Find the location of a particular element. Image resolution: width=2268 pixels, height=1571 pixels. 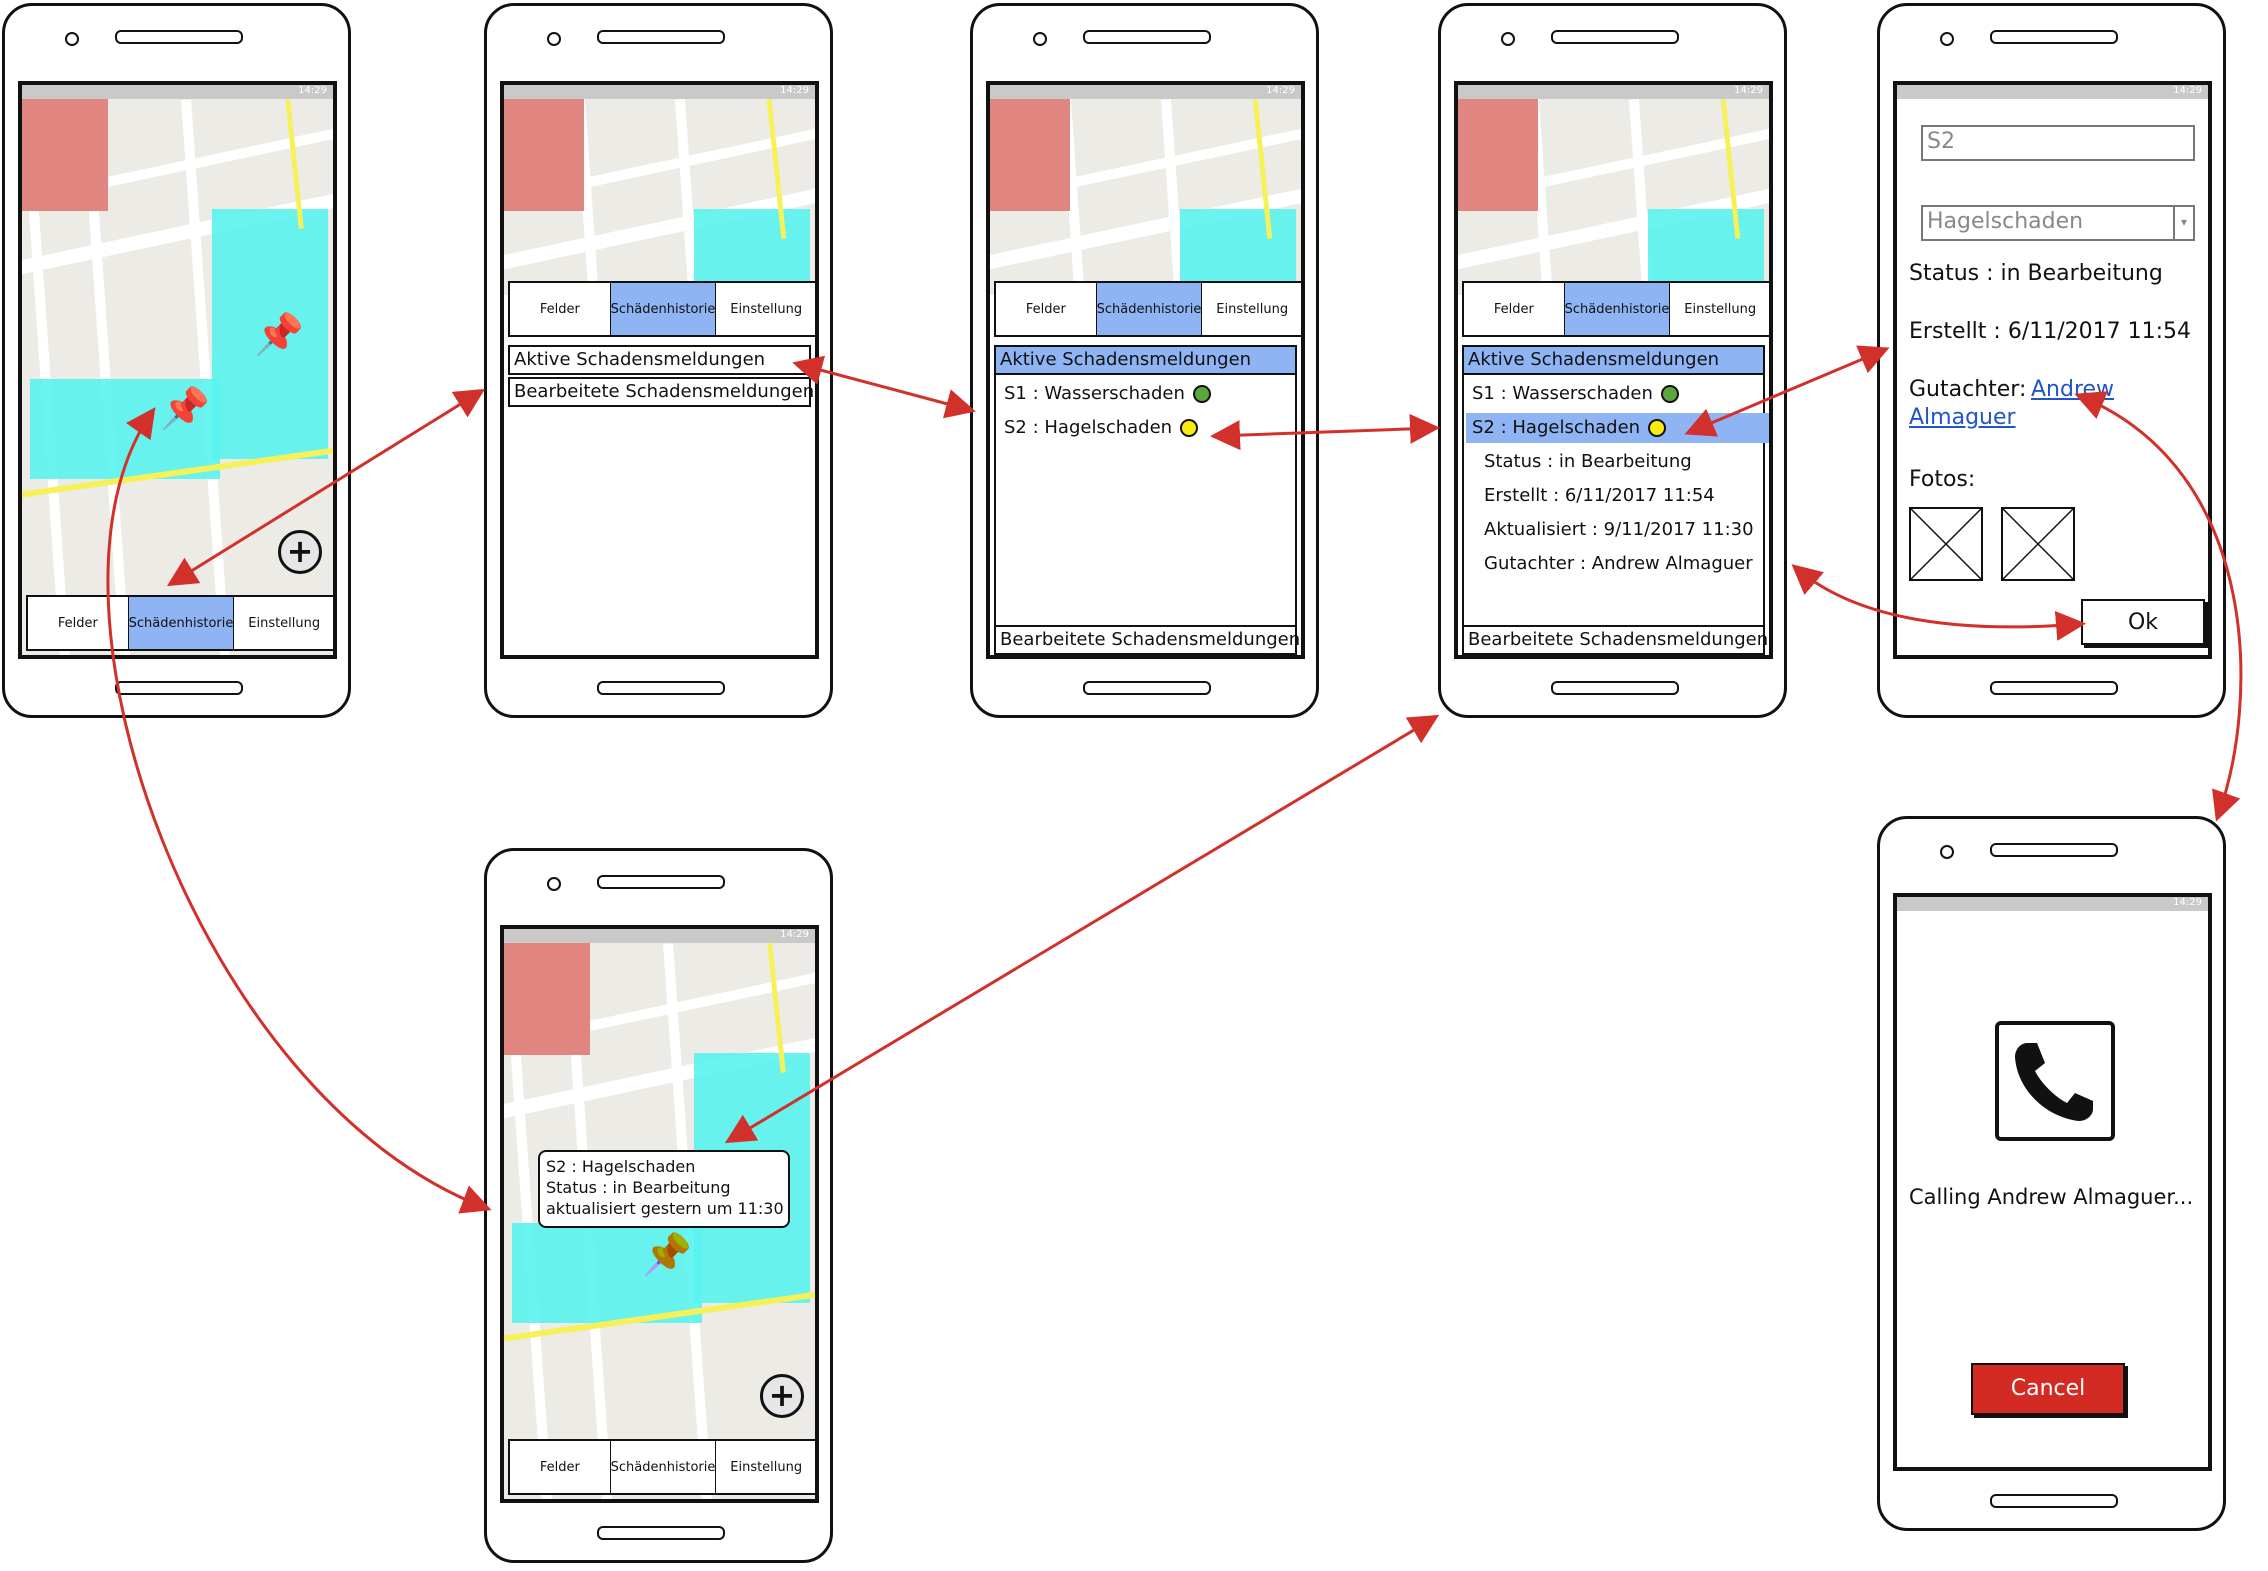

arrow-history-to-active is located at coordinates (884, 387).